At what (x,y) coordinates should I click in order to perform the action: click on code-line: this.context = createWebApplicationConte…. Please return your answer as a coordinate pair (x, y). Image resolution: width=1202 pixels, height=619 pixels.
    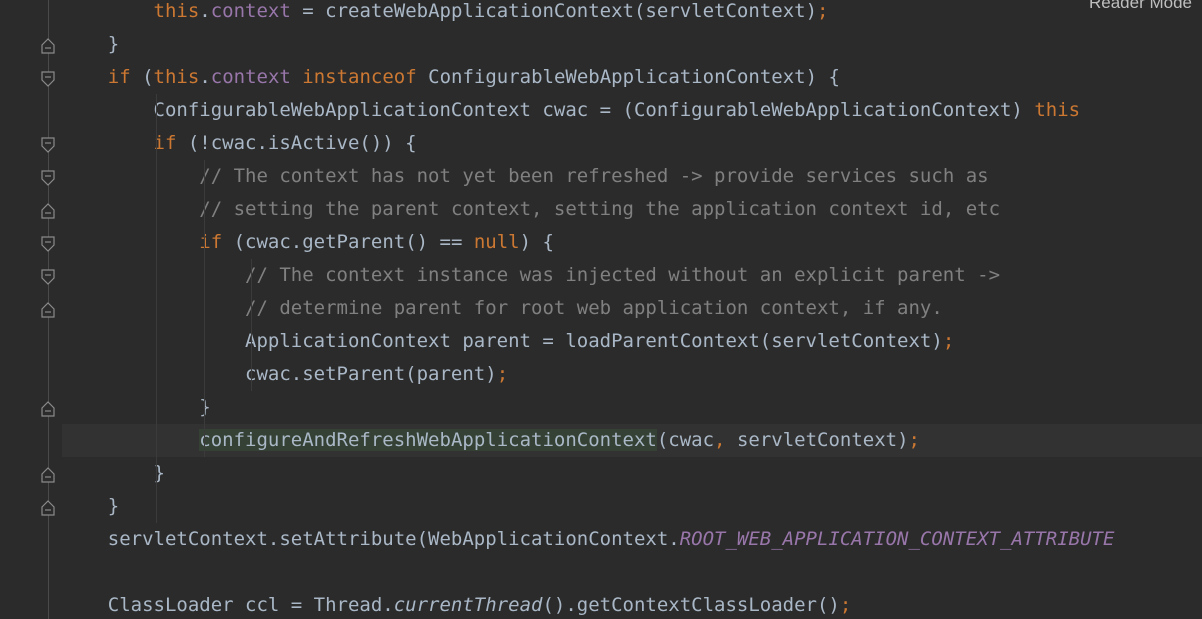
    Looking at the image, I should click on (632, 14).